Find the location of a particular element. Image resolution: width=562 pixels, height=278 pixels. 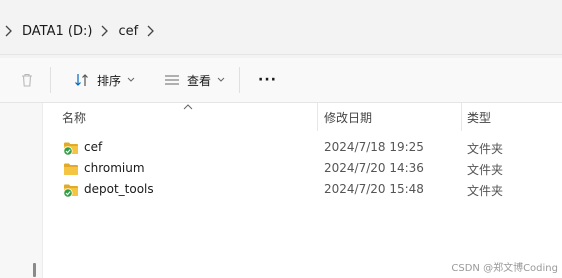

trash-icon is located at coordinates (27, 80).